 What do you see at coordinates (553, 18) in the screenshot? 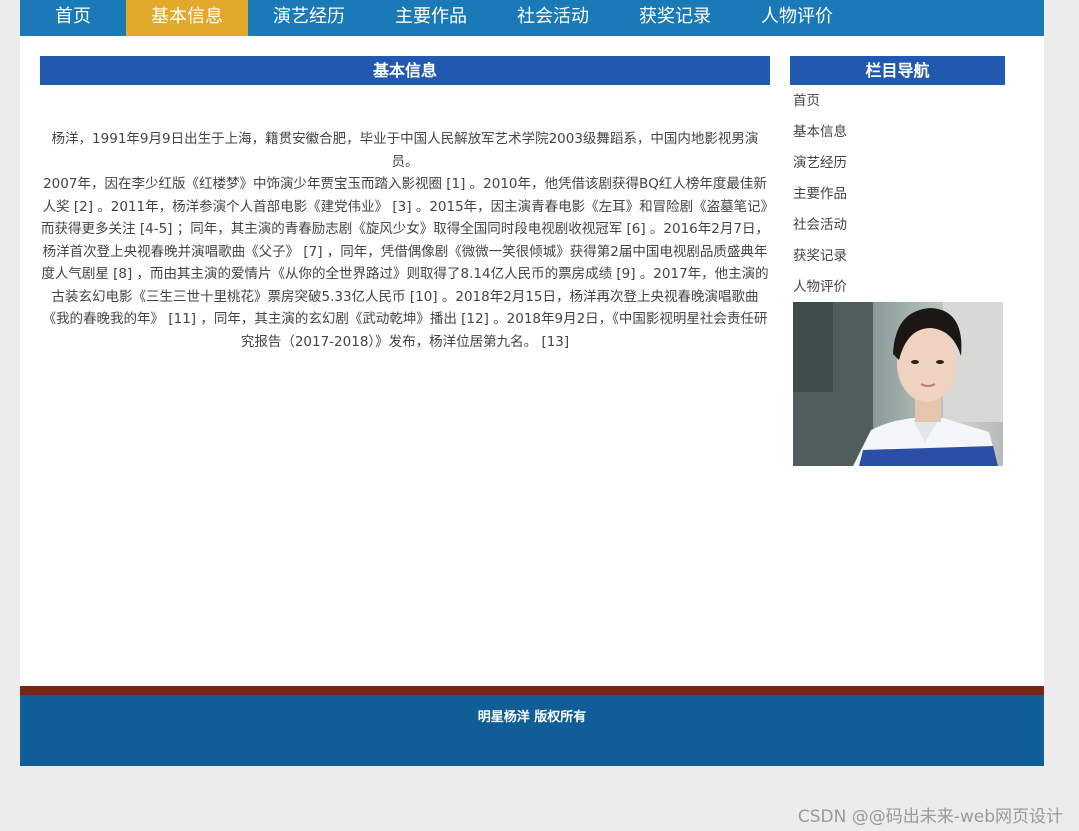
I see `nav-item-social: 社会活动` at bounding box center [553, 18].